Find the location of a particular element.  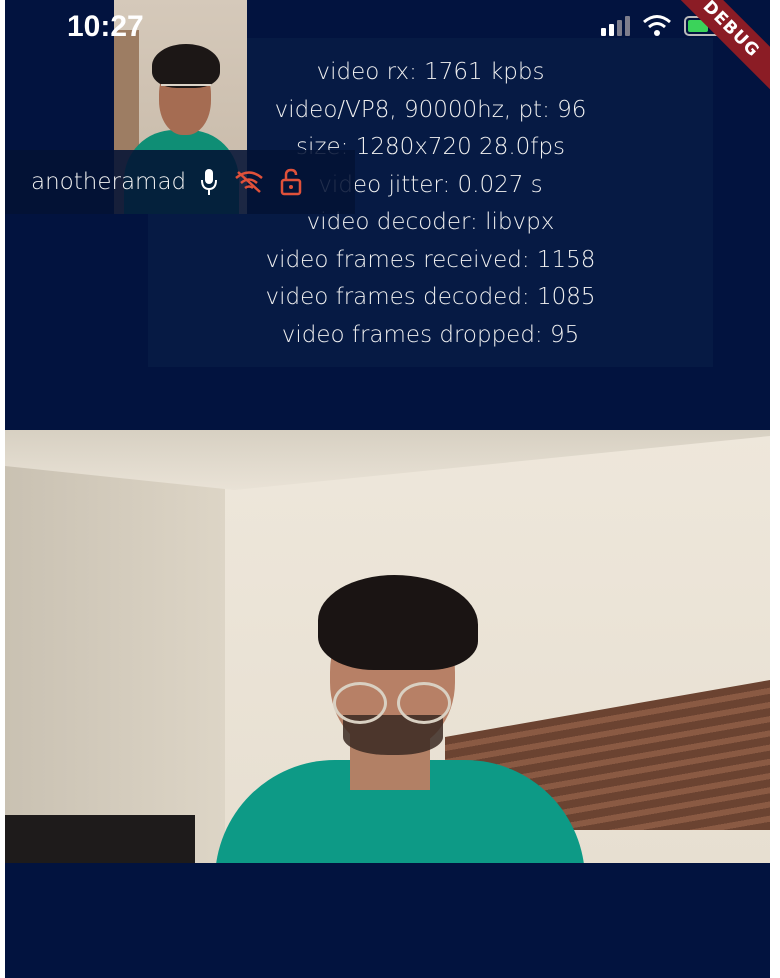

wifi-off-icon is located at coordinates (249, 182).